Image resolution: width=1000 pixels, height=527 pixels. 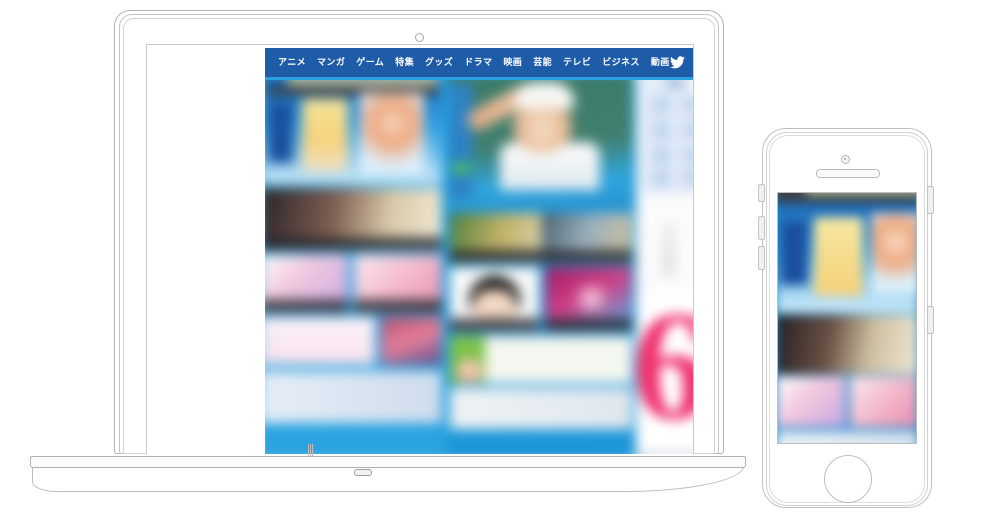 I want to click on content-column-left, so click(x=355, y=265).